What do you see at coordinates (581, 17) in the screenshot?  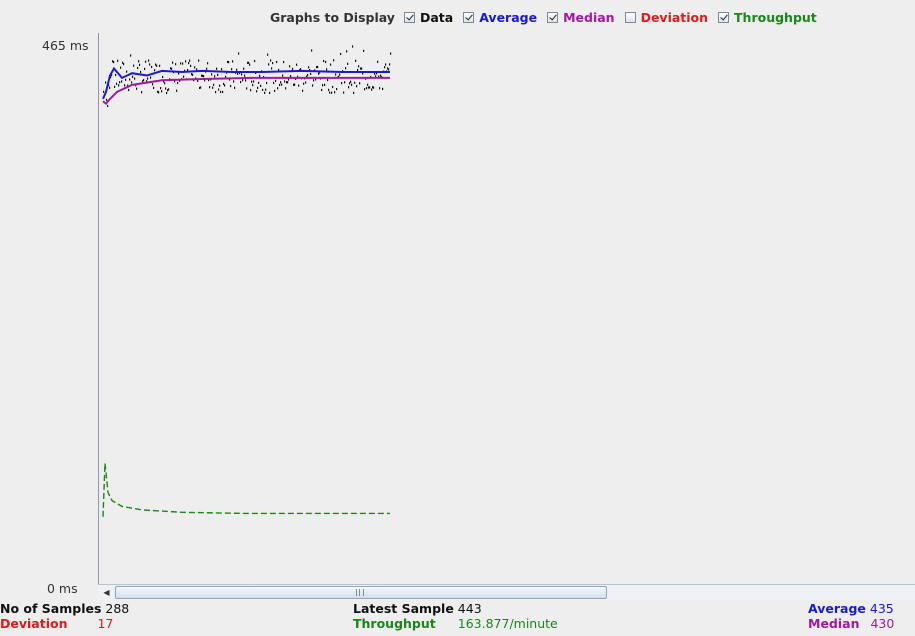 I see `median-checkbox: Median` at bounding box center [581, 17].